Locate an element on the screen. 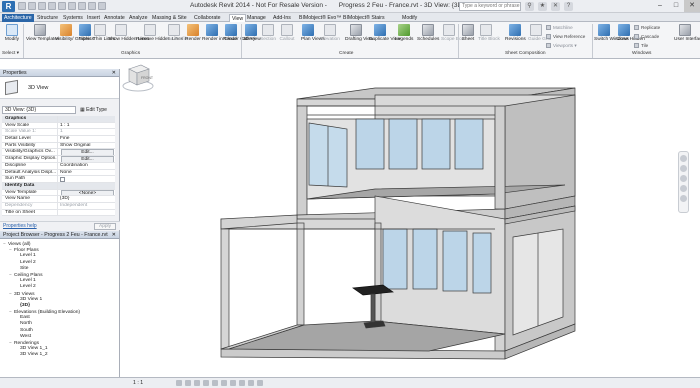  visibility-graphics-button: Visibility/ Graphics is located at coordinates (74, 33).